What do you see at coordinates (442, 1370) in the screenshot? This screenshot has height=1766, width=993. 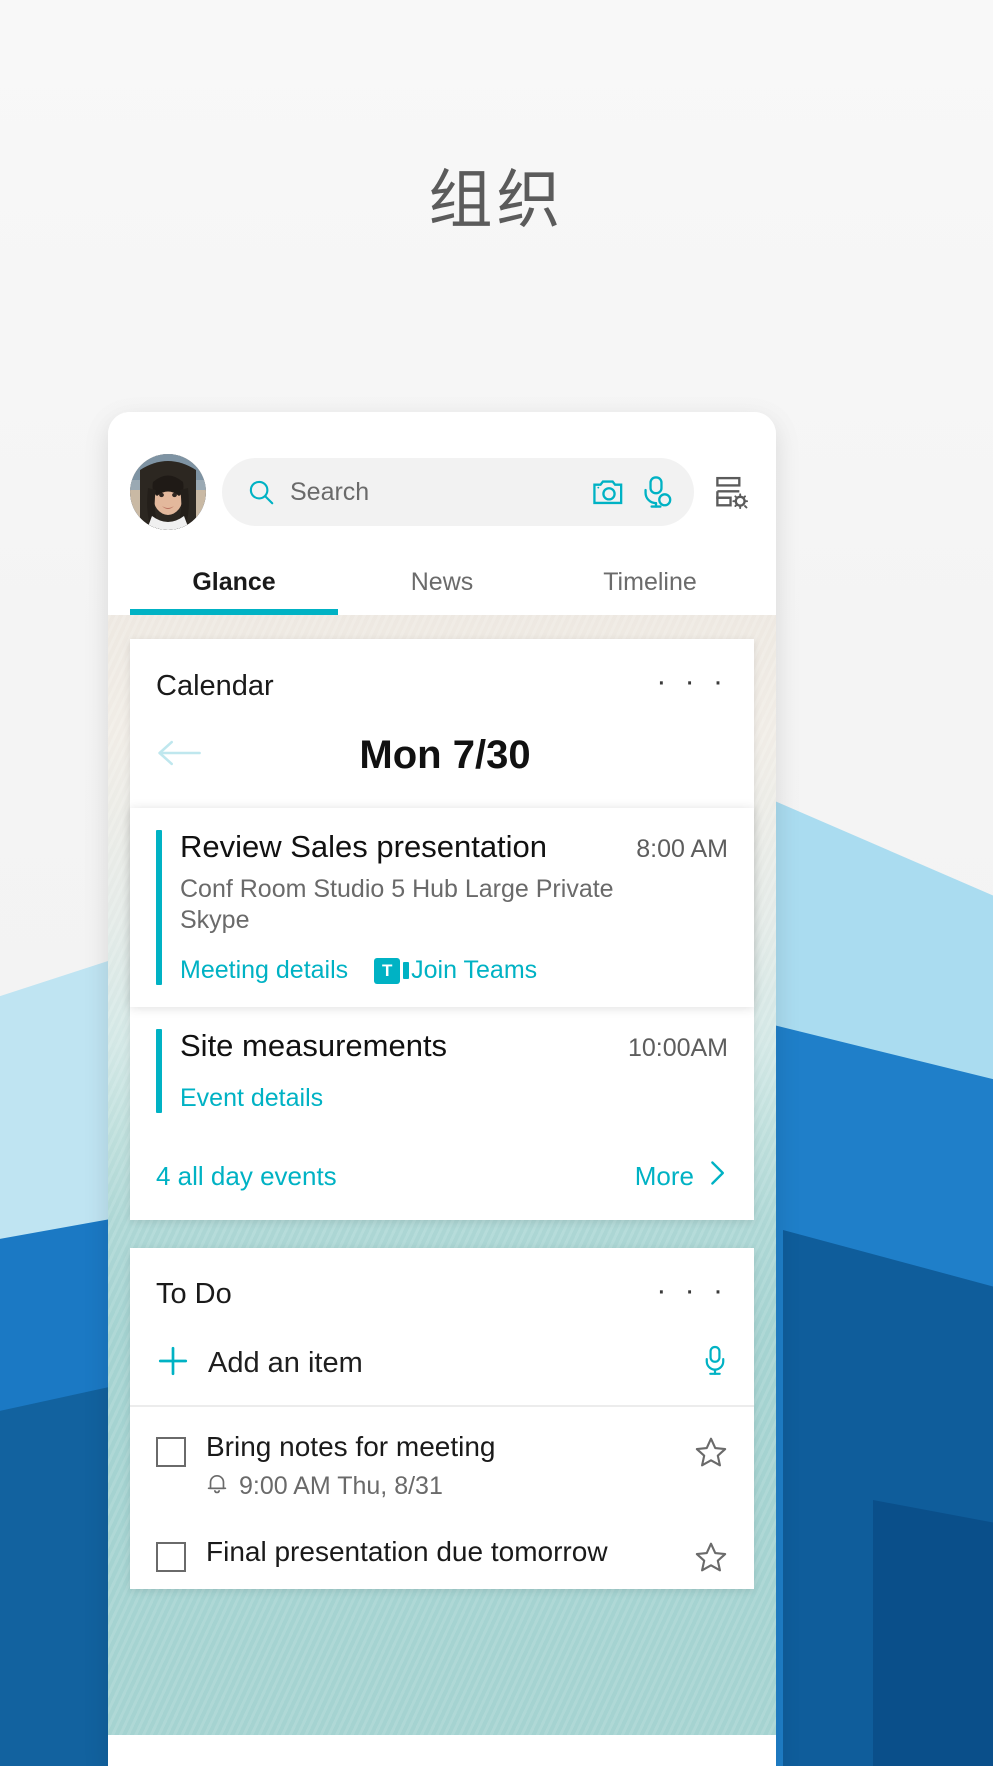 I see `add-item-row: Add an item` at bounding box center [442, 1370].